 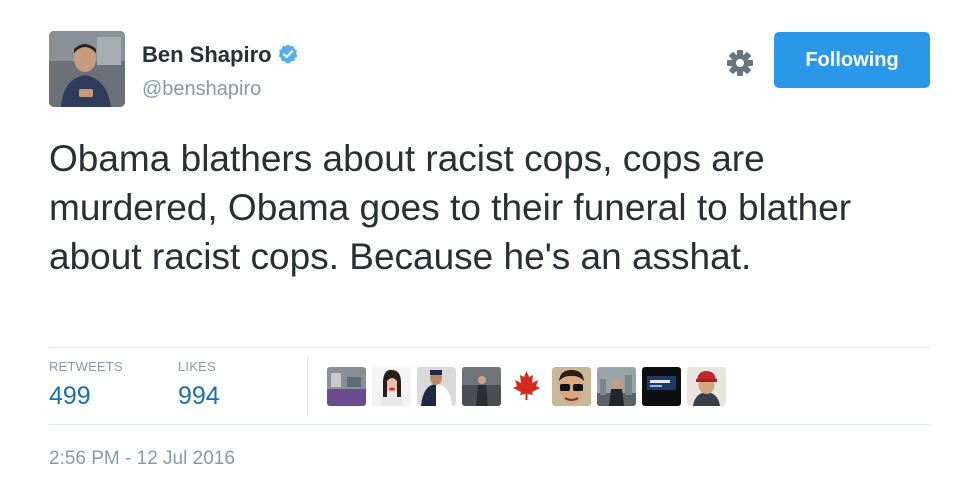 What do you see at coordinates (307, 386) in the screenshot?
I see `stats-separator` at bounding box center [307, 386].